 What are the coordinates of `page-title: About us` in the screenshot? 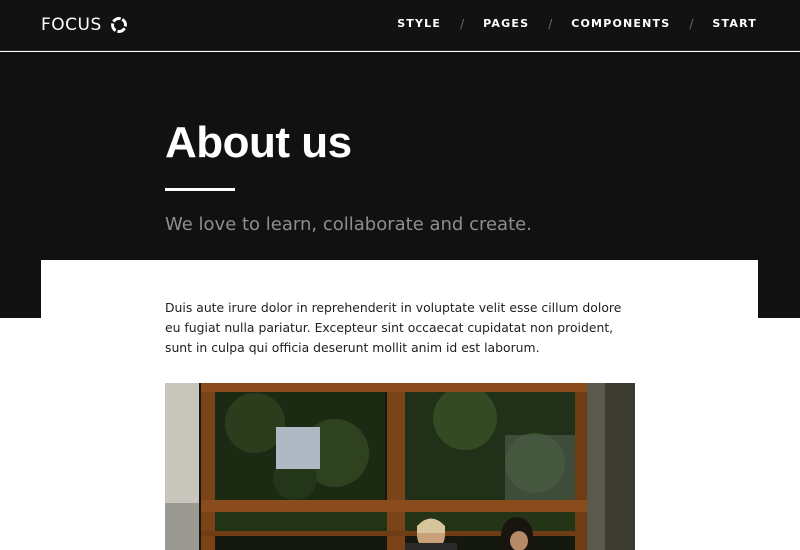 It's located at (258, 142).